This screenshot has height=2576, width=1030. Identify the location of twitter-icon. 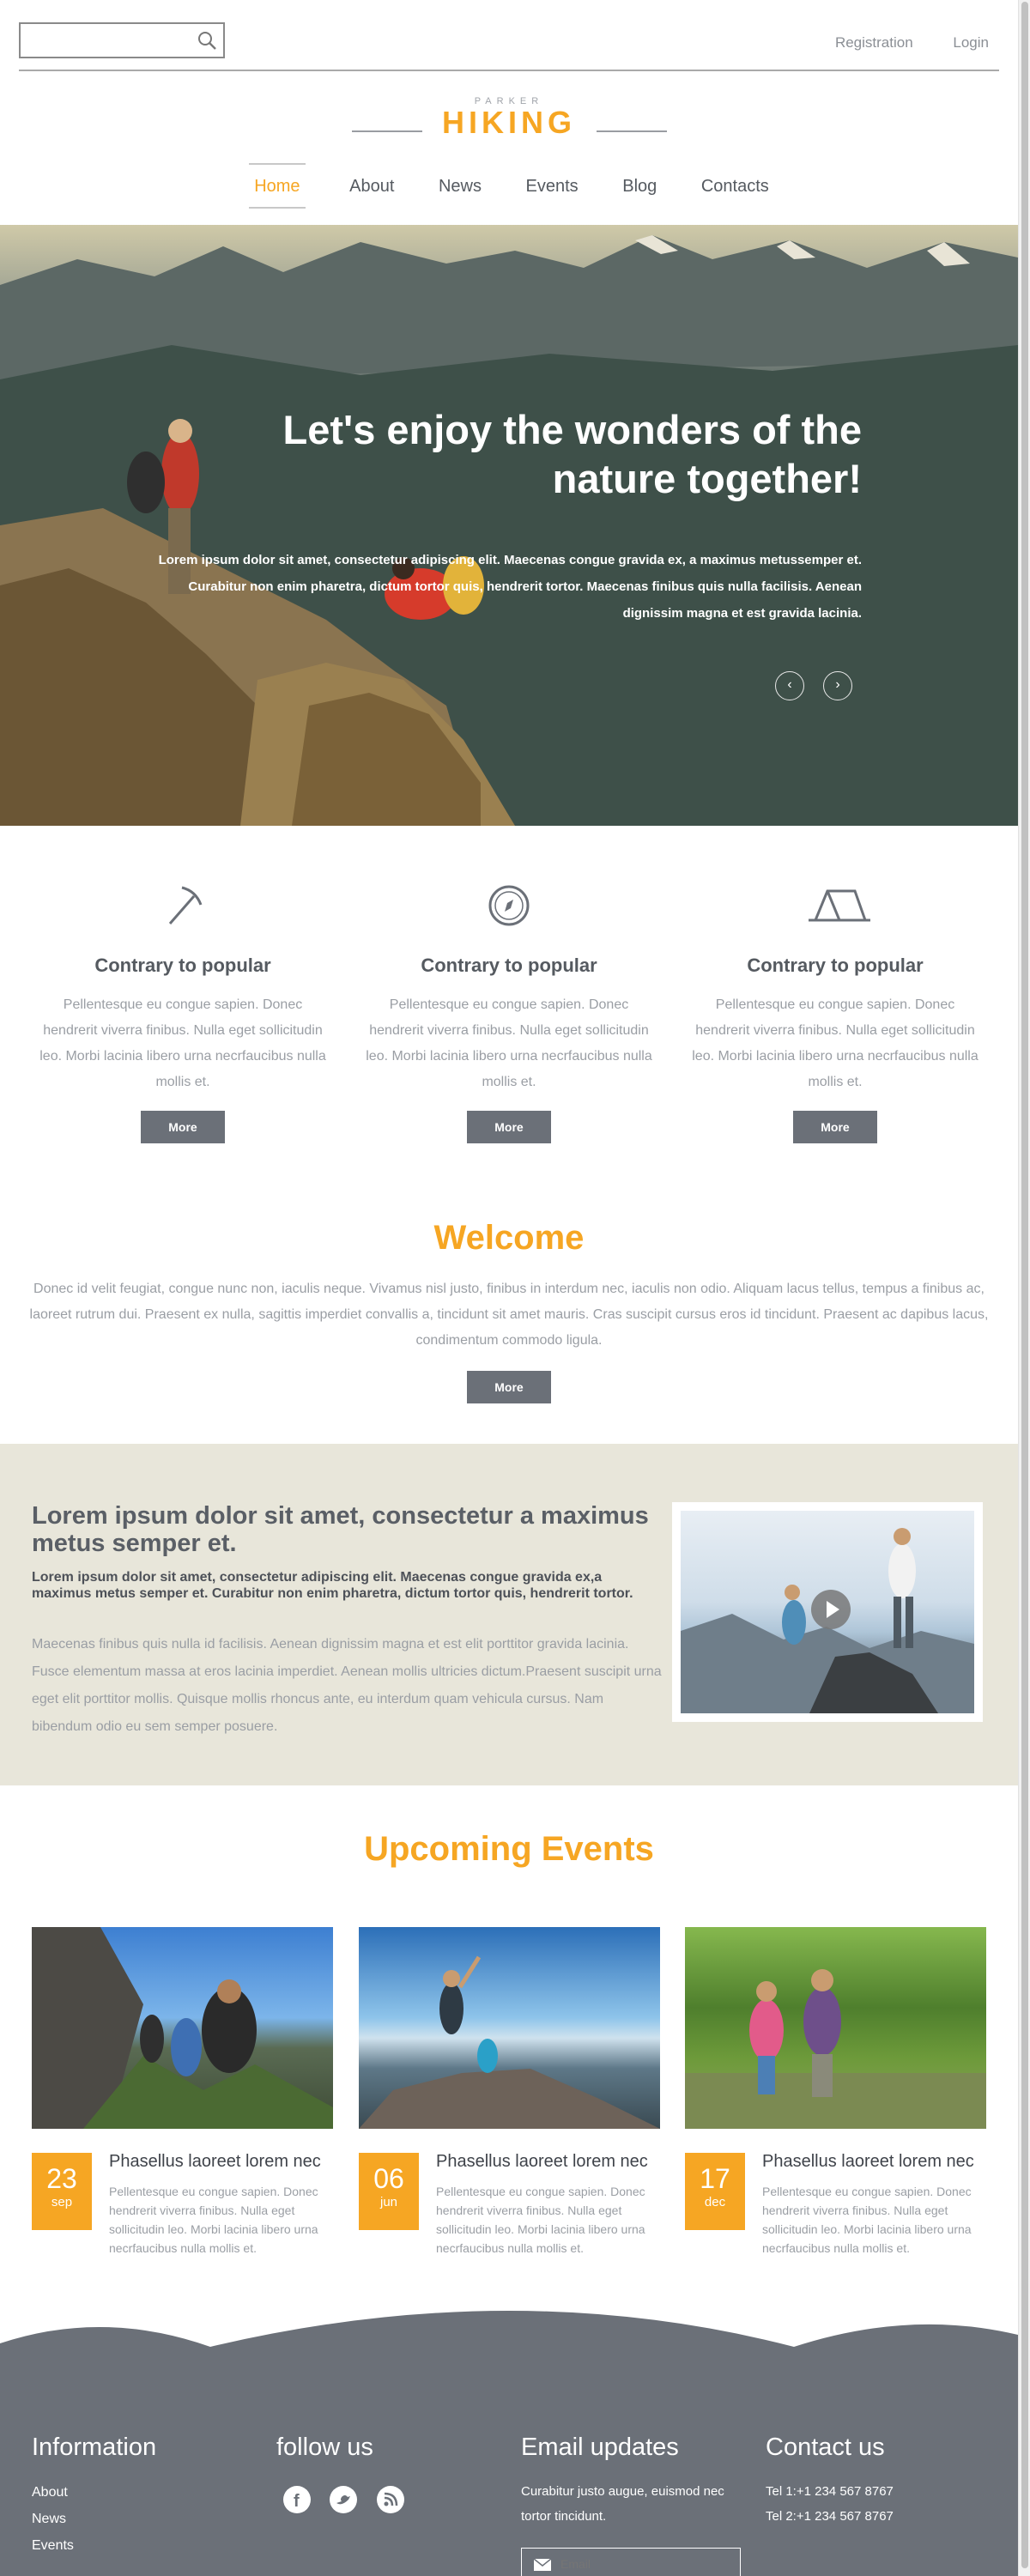
(344, 2499).